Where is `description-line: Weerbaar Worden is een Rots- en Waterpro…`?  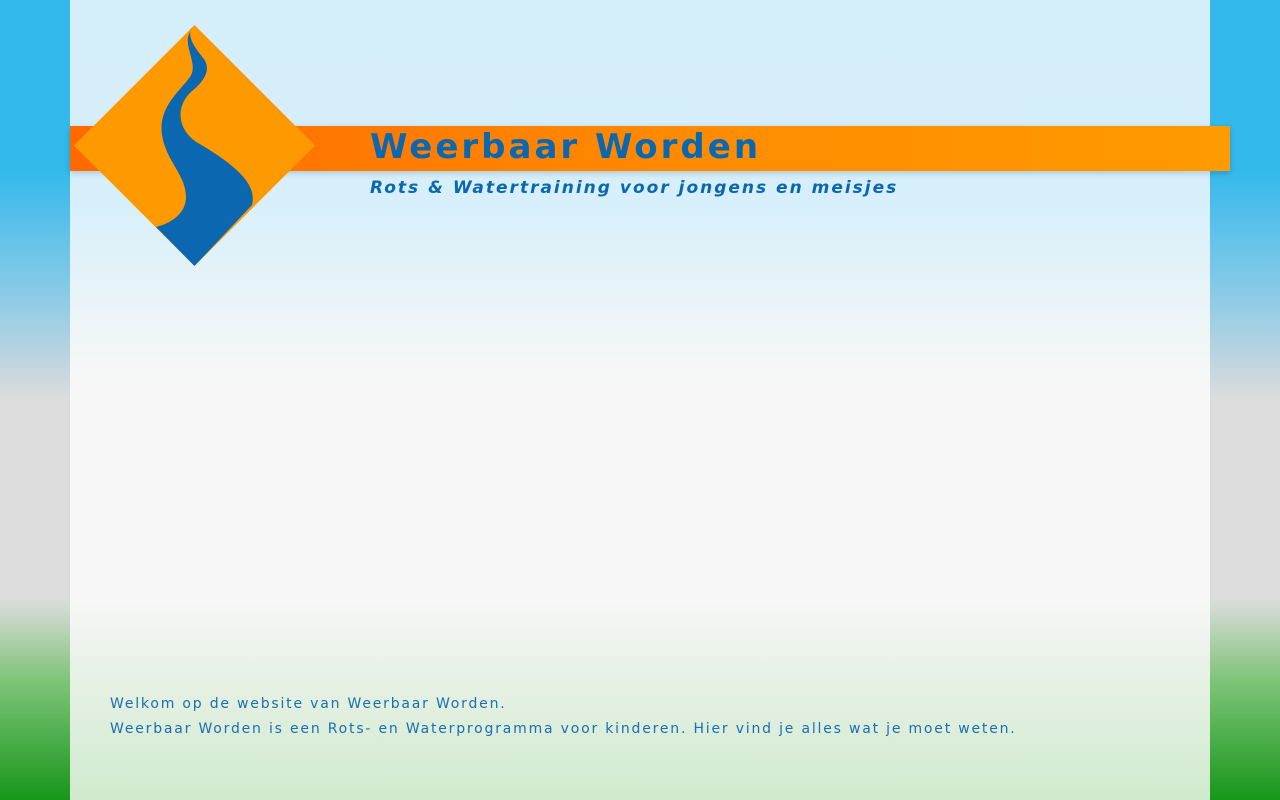
description-line: Weerbaar Worden is een Rots- en Waterpro… is located at coordinates (563, 729).